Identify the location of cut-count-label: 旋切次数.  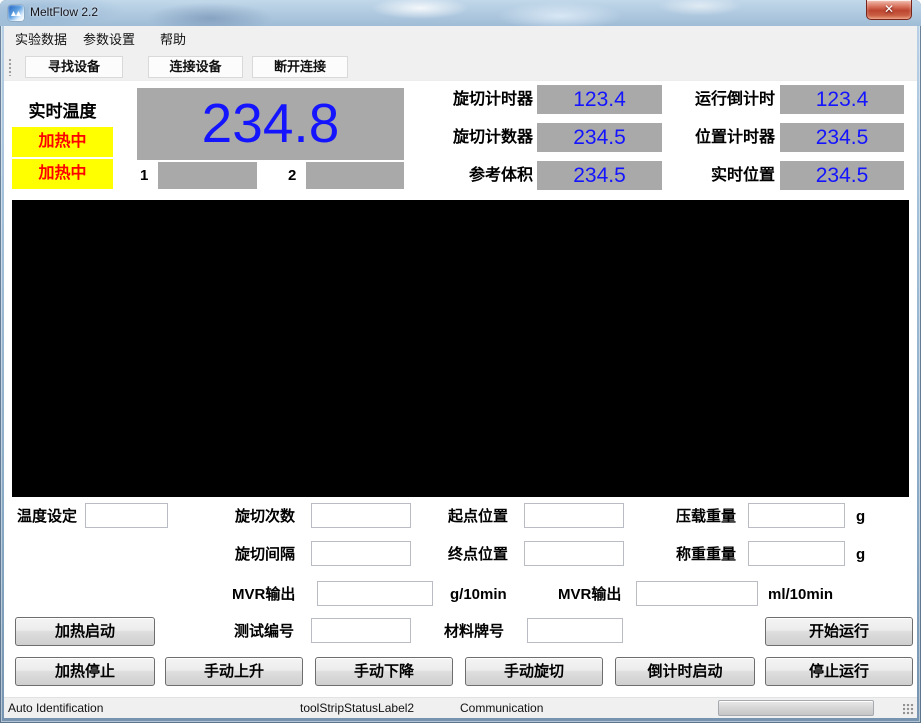
(265, 516).